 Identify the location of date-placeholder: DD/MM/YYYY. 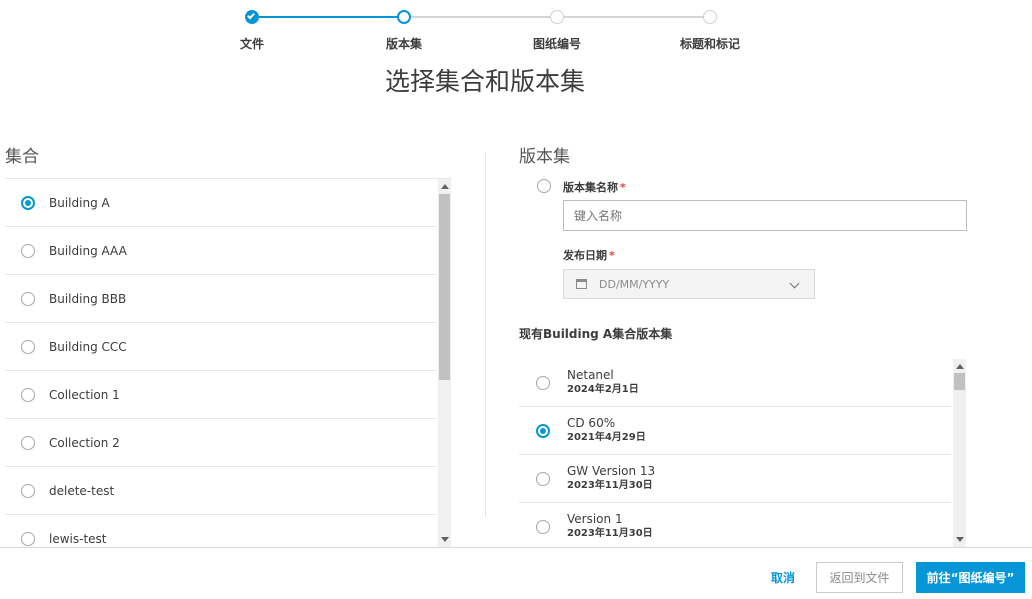
(634, 284).